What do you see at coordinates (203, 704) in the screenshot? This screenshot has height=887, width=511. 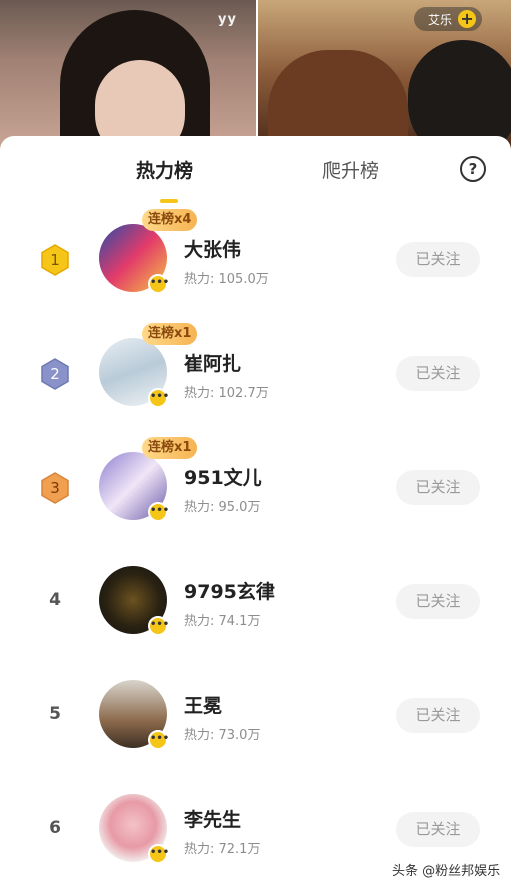 I see `streamer-name: 王冕` at bounding box center [203, 704].